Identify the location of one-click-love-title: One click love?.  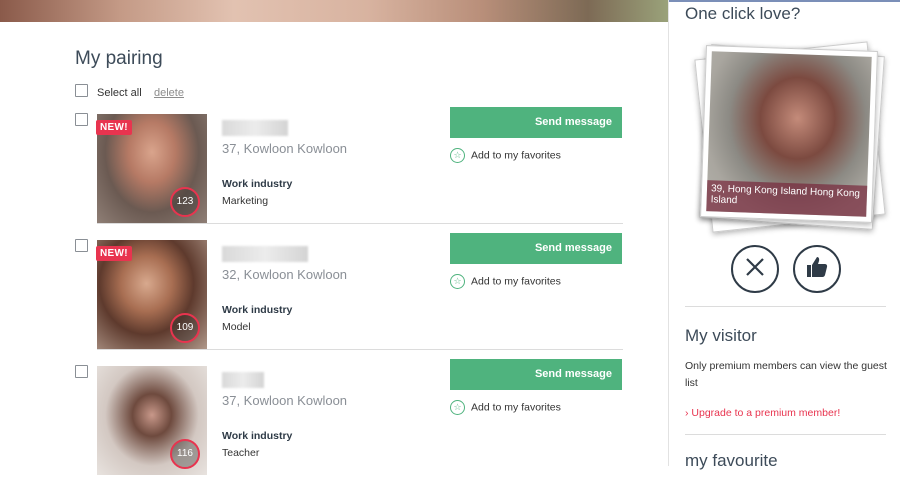
(743, 13).